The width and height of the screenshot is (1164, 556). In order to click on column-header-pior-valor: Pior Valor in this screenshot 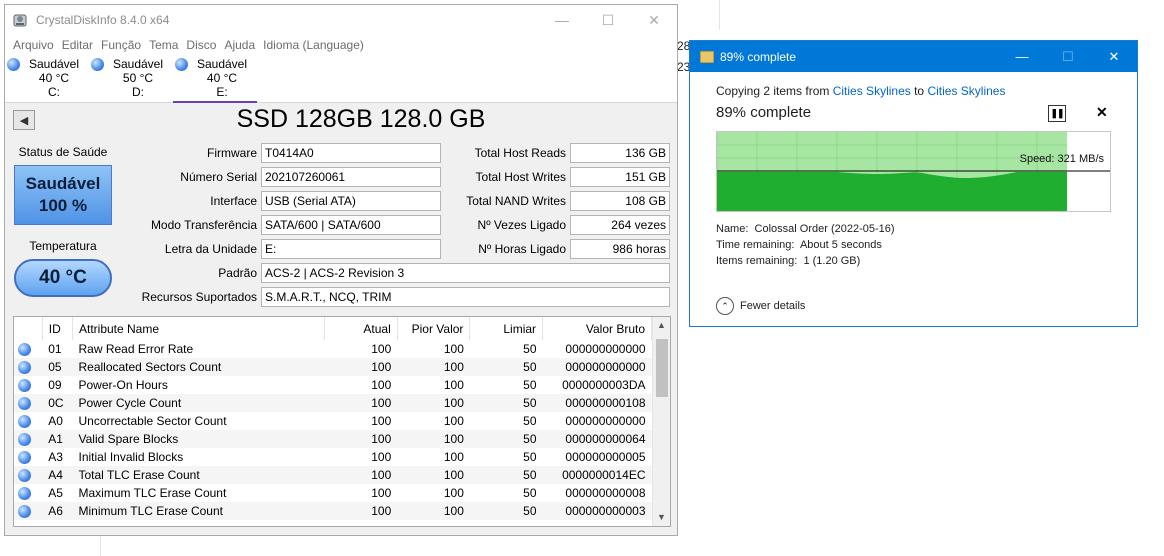, I will do `click(434, 328)`.